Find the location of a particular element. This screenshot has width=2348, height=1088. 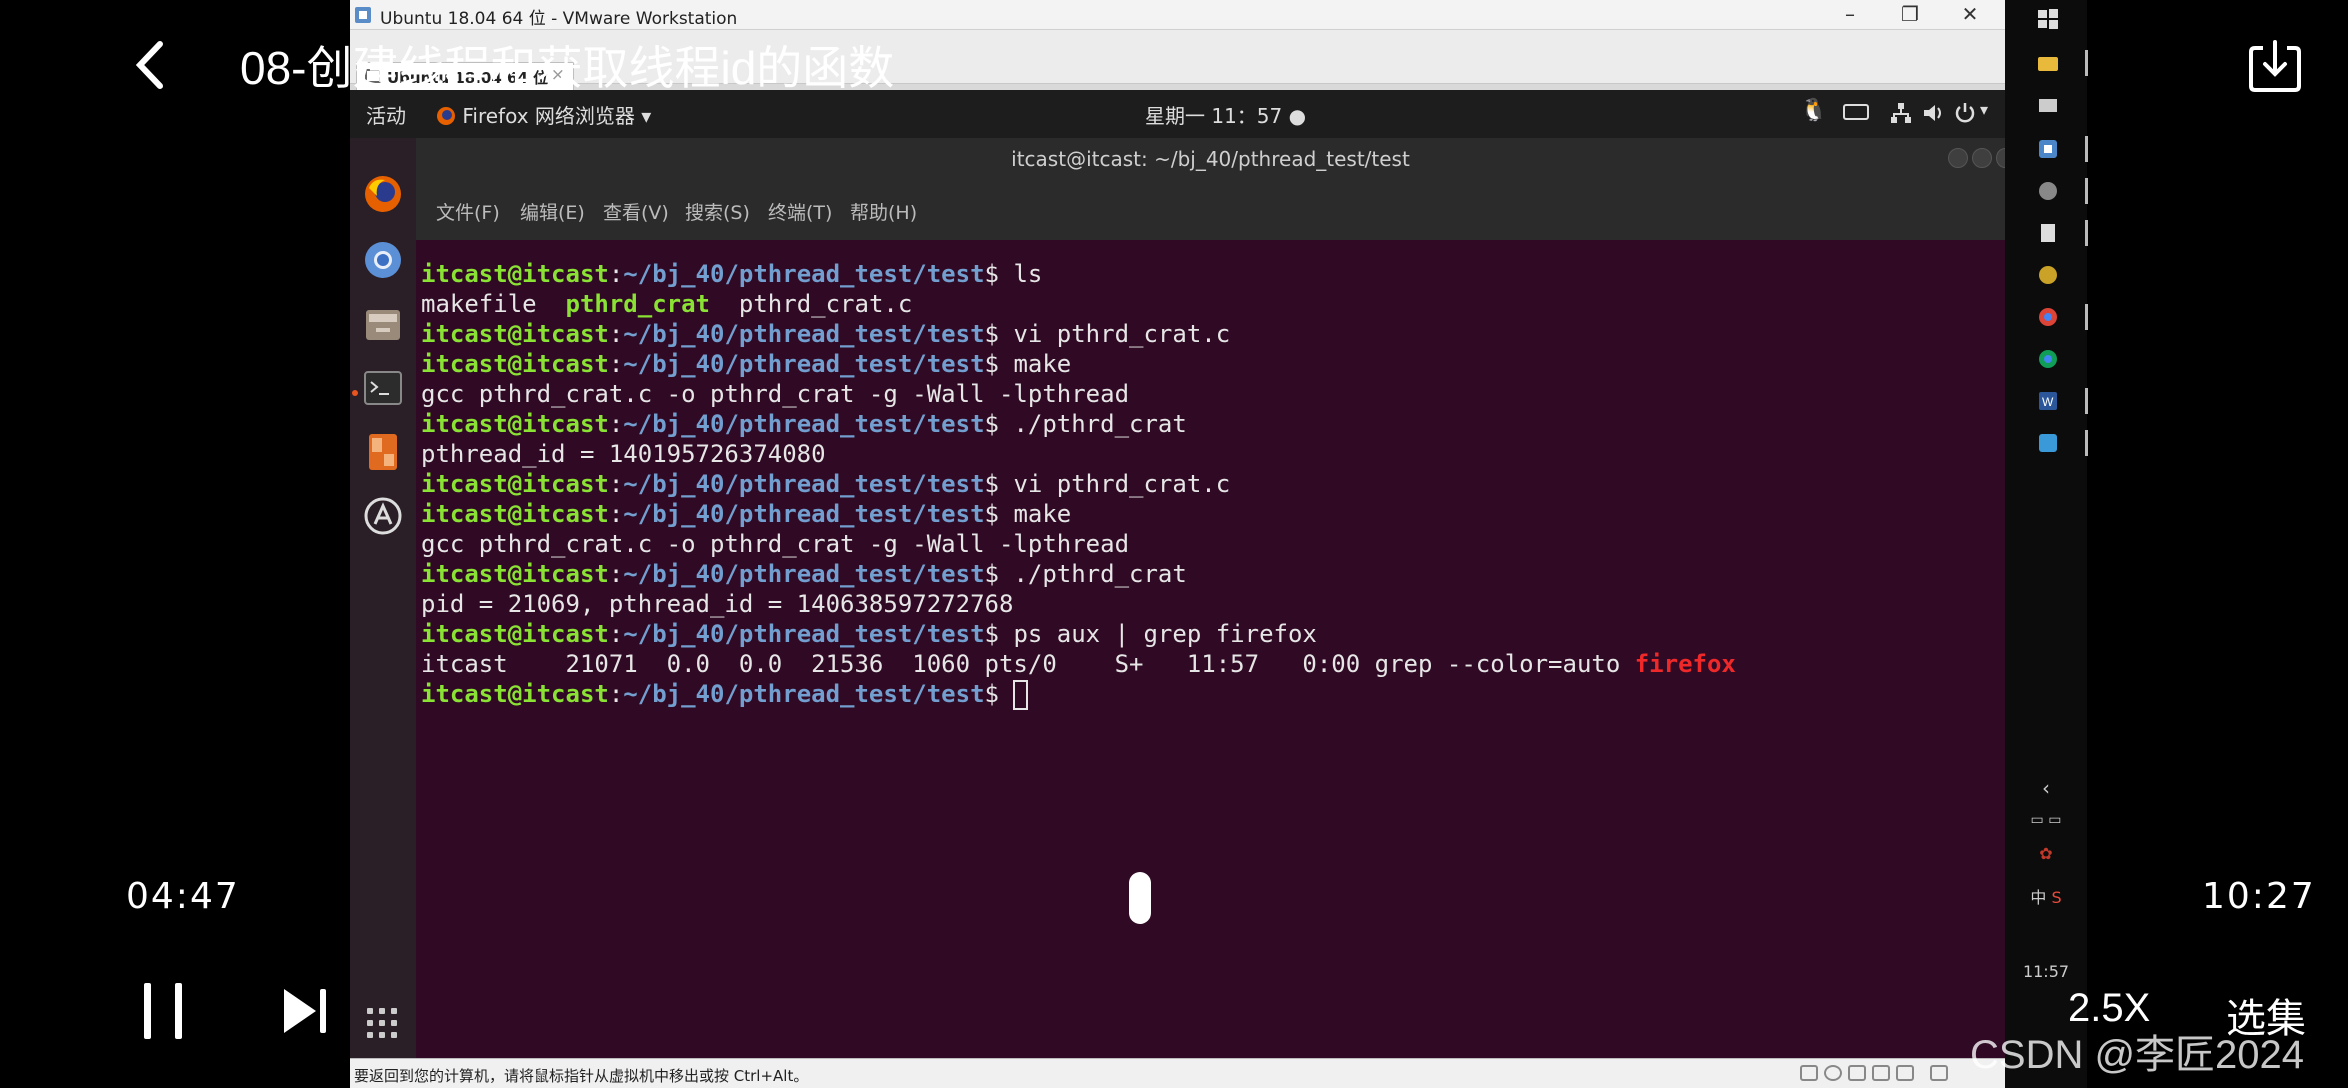

sound-icon is located at coordinates (1905, 1073).